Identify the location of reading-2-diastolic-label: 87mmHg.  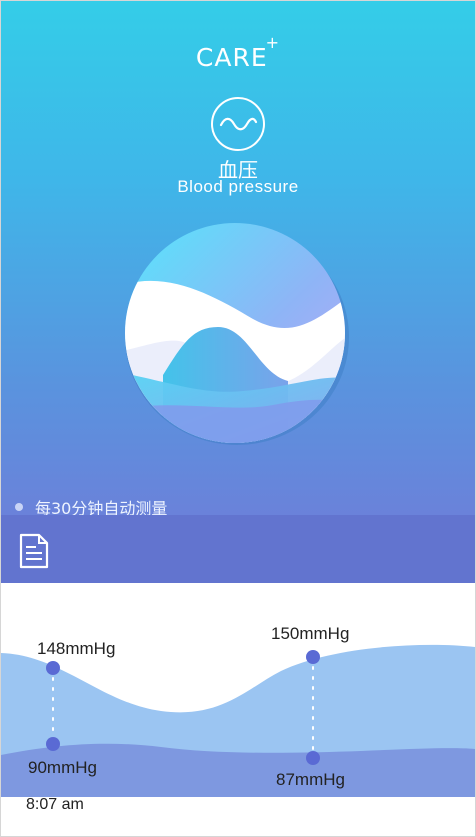
(310, 779).